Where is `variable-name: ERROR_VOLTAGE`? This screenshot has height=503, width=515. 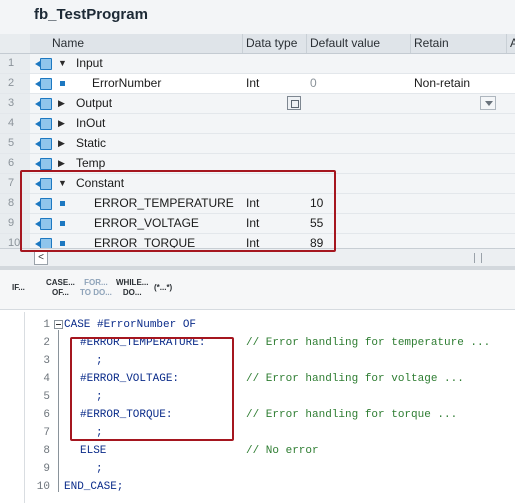 variable-name: ERROR_VOLTAGE is located at coordinates (146, 223).